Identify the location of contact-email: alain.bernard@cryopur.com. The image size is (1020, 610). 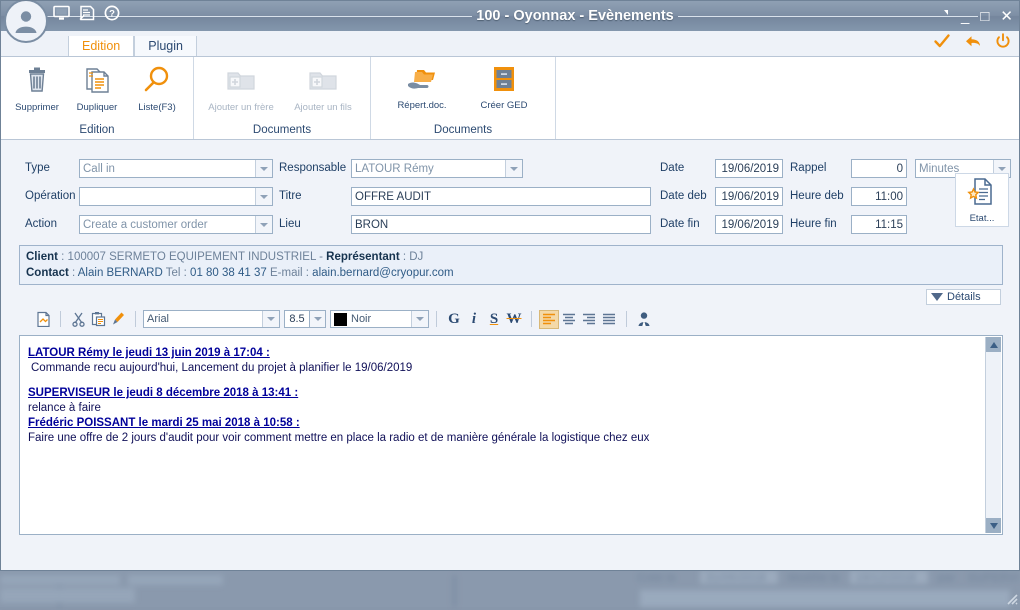
(382, 273).